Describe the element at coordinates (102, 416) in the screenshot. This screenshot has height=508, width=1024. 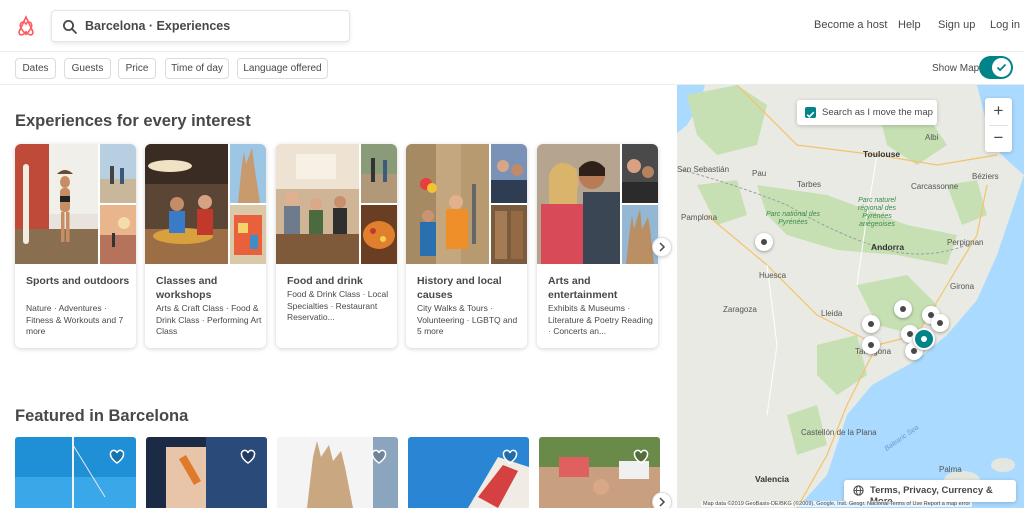
I see `featured-section-title: Featured in Barcelona` at that location.